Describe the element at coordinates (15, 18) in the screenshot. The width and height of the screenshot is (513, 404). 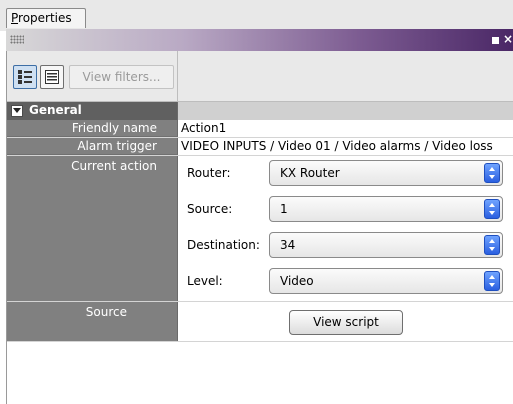
I see `tab-properties-accelerator: P` at that location.